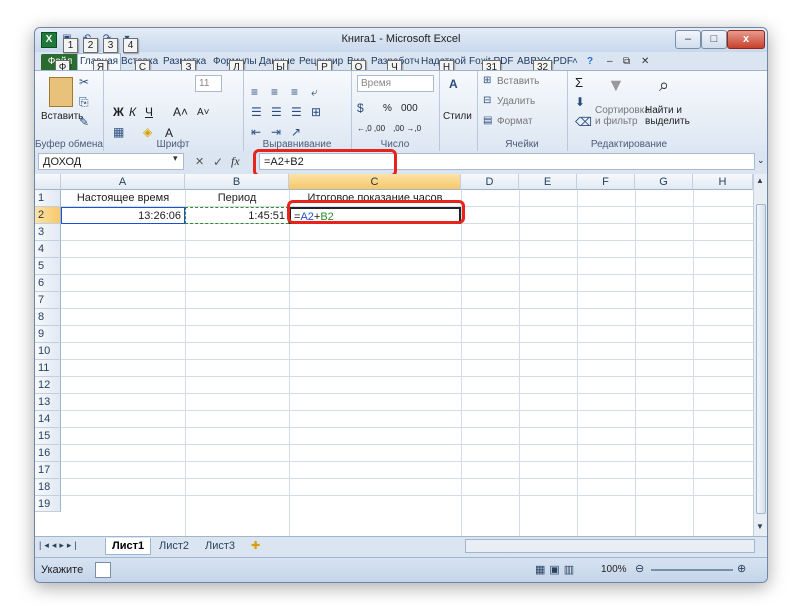 The image size is (800, 613). Describe the element at coordinates (407, 128) in the screenshot. I see `decrease-decimal-button: ,00 →,0` at that location.